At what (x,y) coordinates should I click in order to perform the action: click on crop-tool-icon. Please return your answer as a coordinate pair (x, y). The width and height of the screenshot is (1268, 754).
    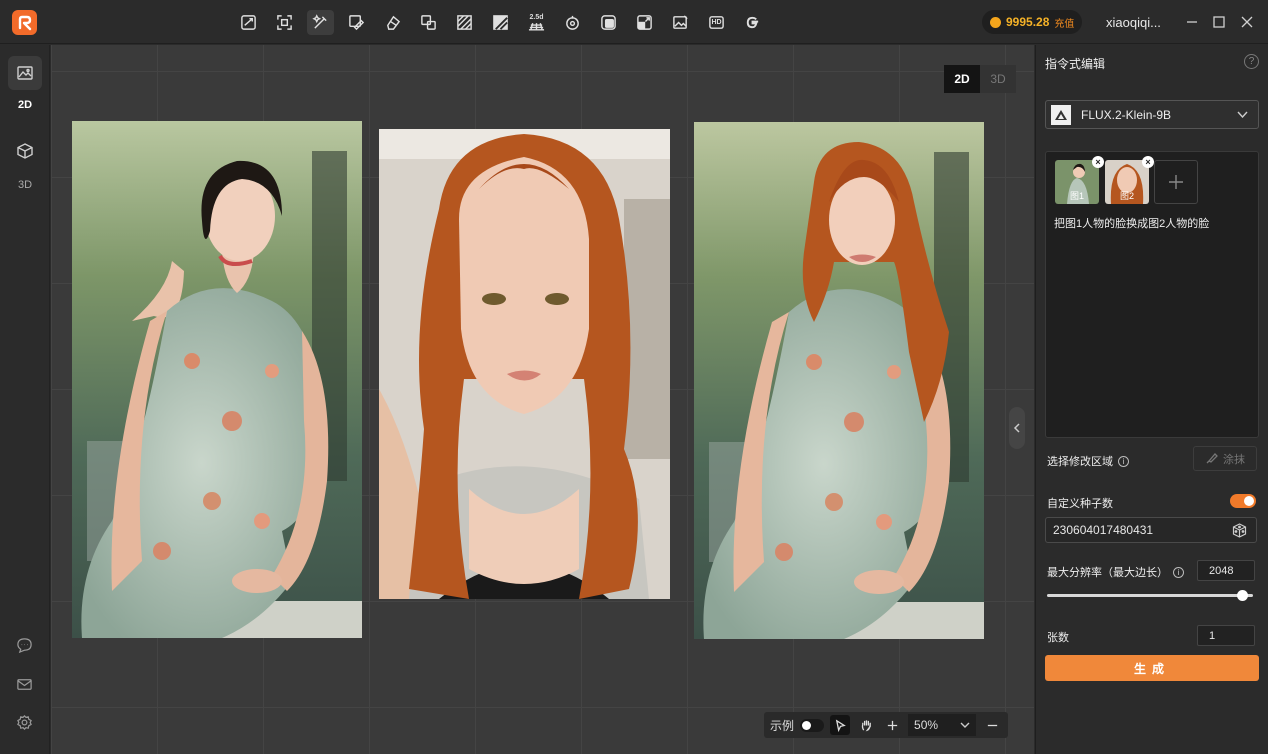
    Looking at the image, I should click on (248, 22).